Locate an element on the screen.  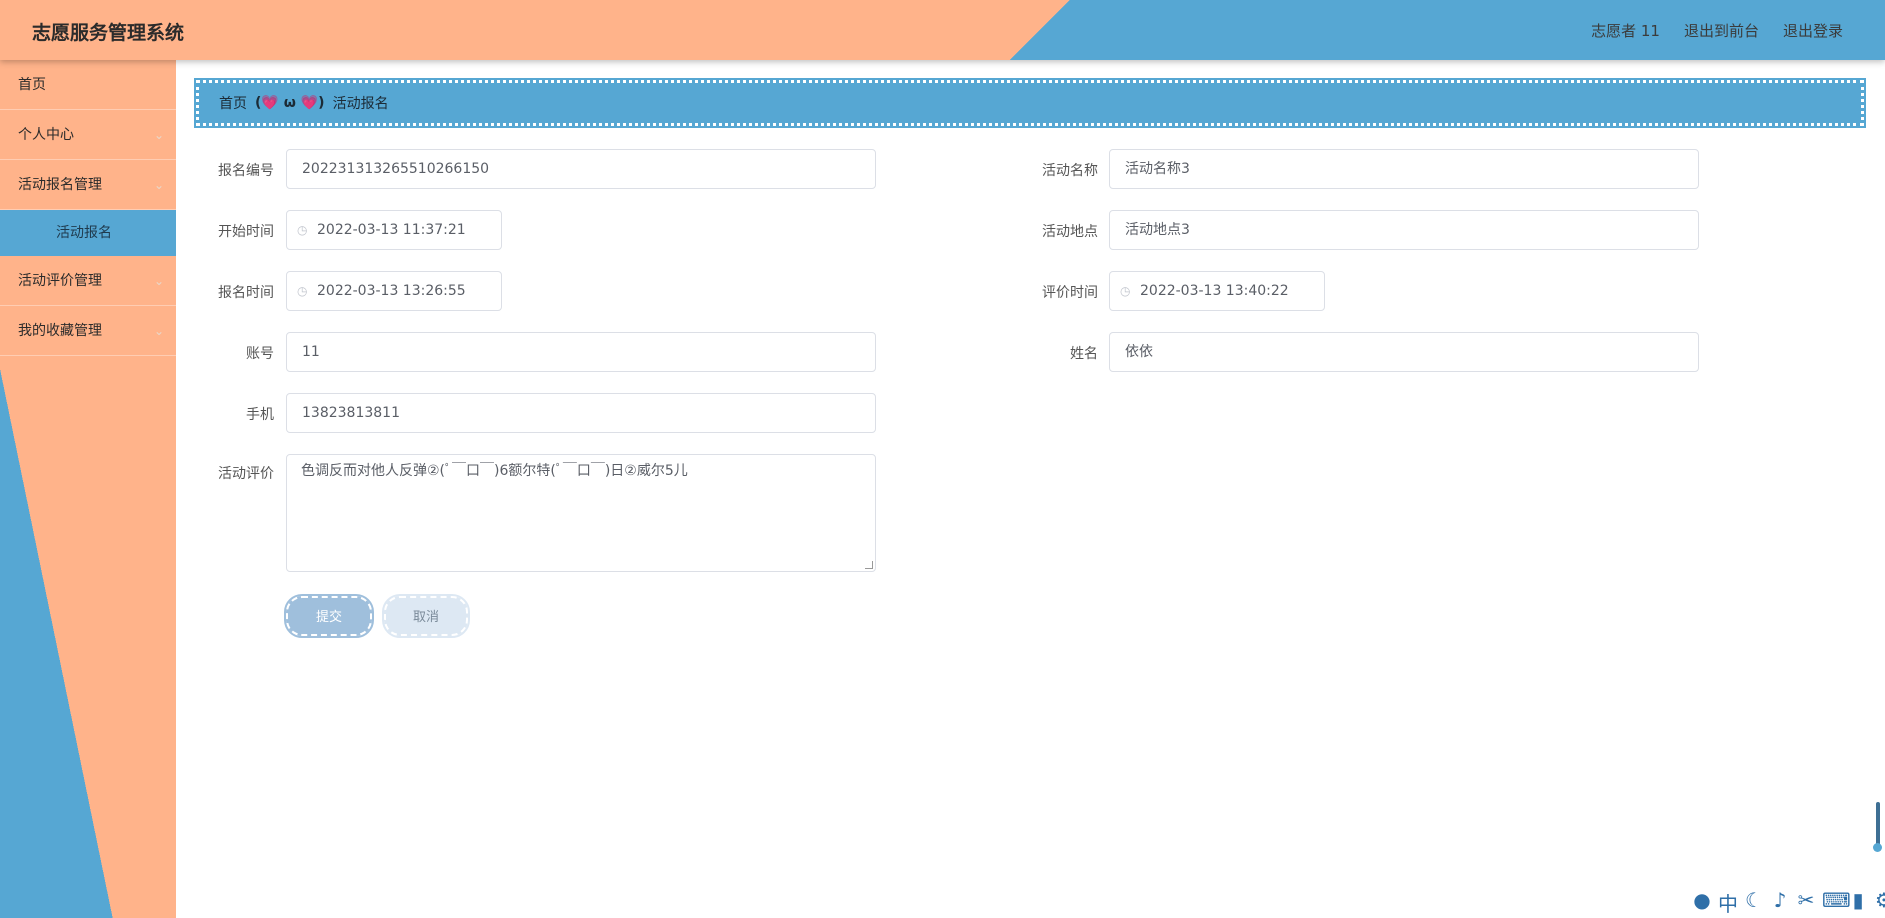
chinese-mode-icon: 中 is located at coordinates (1728, 902).